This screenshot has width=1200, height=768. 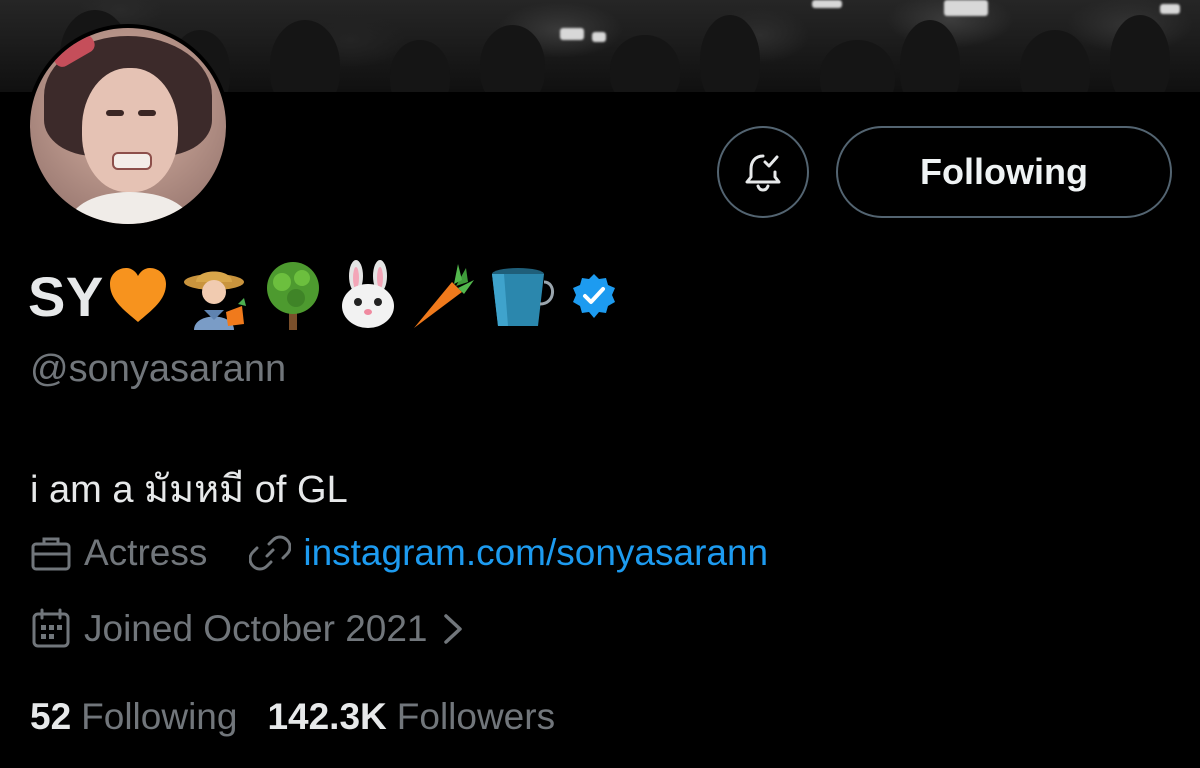 I want to click on profile-joined-row: Joined October 2021, so click(x=249, y=629).